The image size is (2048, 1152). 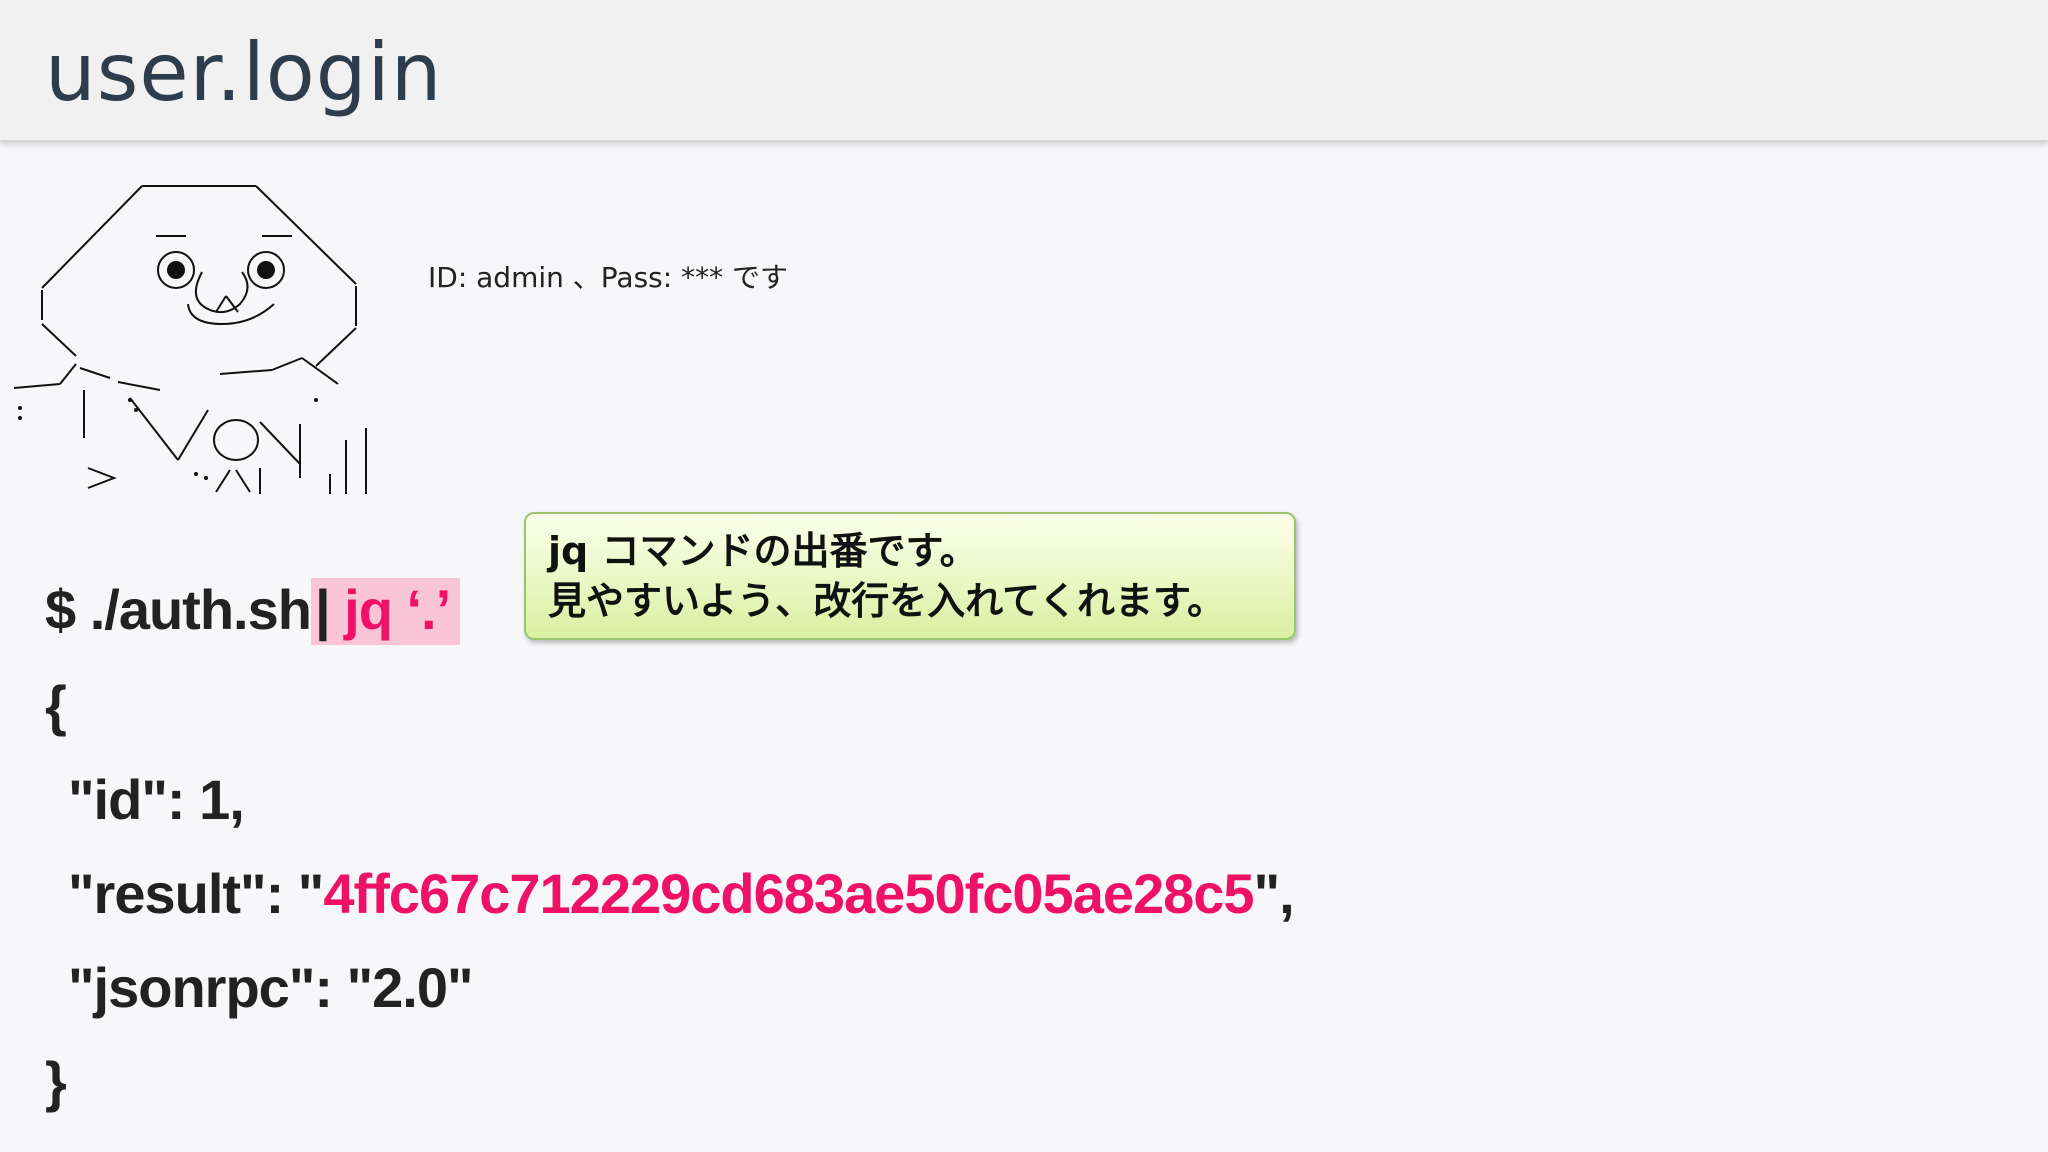 I want to click on slide-title: user.login, so click(x=244, y=72).